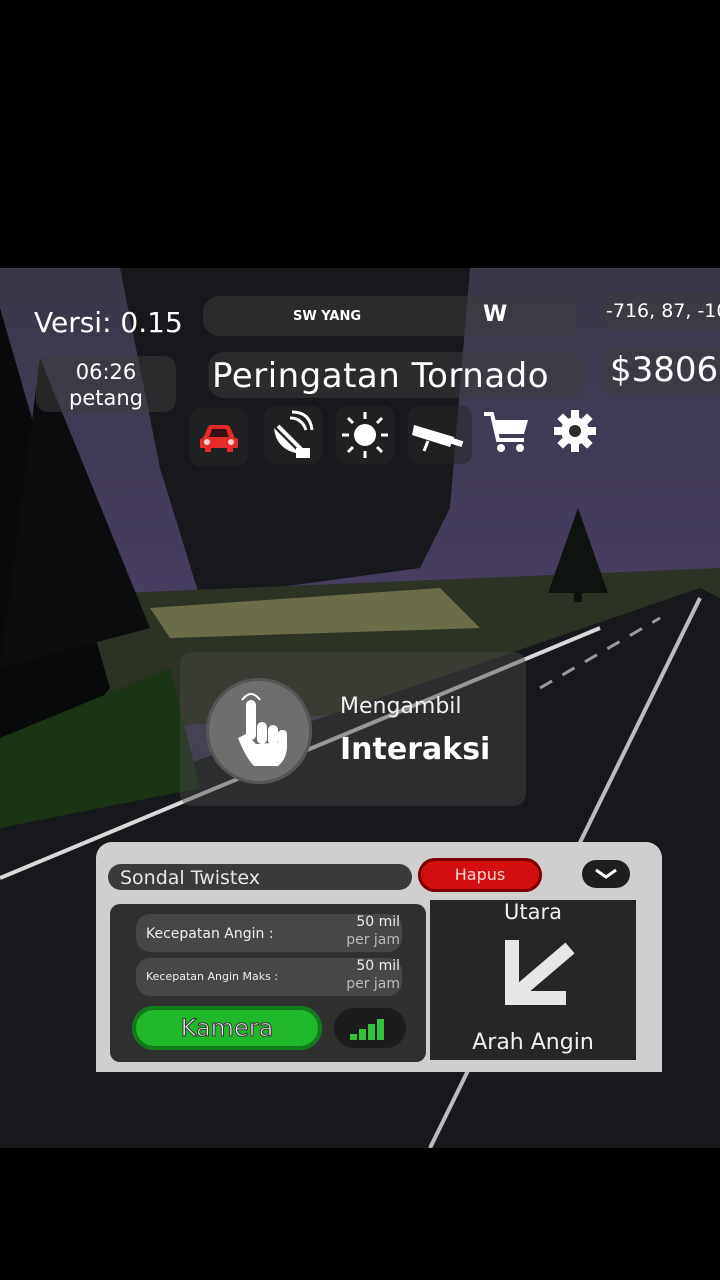  Describe the element at coordinates (378, 922) in the screenshot. I see `wind-speed-value: 50 mil` at that location.